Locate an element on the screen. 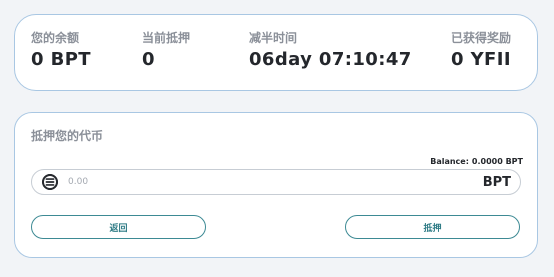 The image size is (554, 277). stat-rewards: 已获得奖励 0 YFII is located at coordinates (481, 50).